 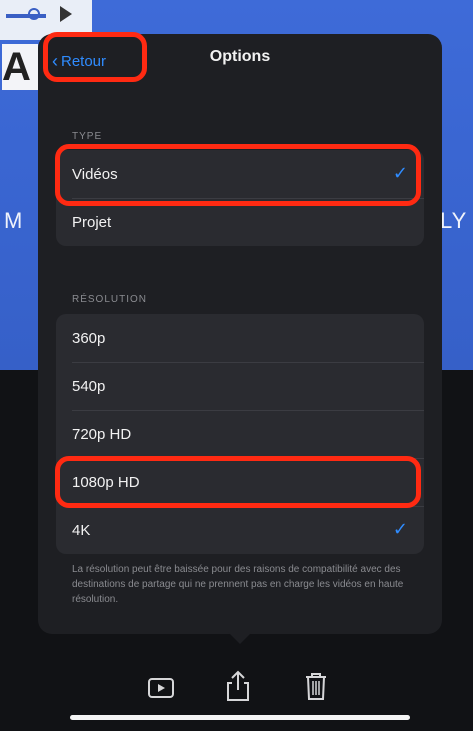 What do you see at coordinates (14, 220) in the screenshot?
I see `background-text-left: M` at bounding box center [14, 220].